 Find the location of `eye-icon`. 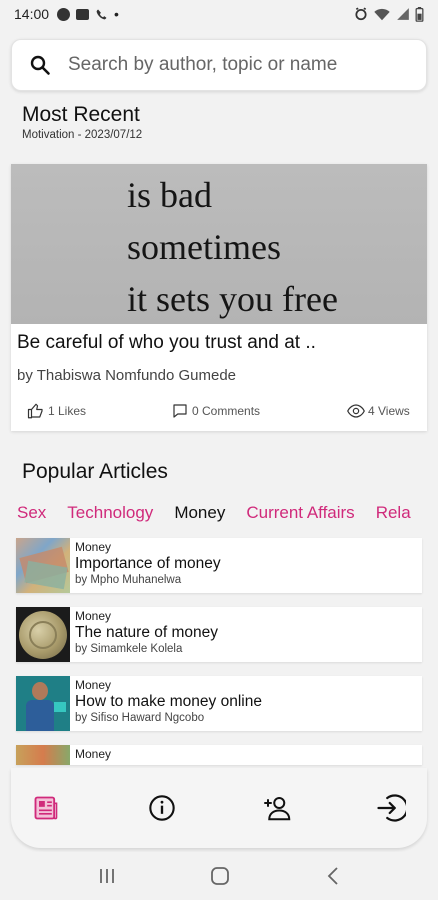

eye-icon is located at coordinates (356, 411).